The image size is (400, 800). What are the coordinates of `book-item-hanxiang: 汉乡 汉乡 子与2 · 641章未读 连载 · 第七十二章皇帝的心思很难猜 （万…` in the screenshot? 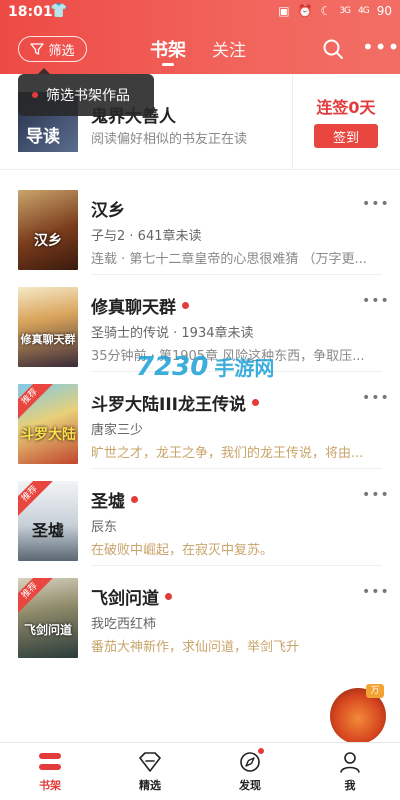 It's located at (200, 226).